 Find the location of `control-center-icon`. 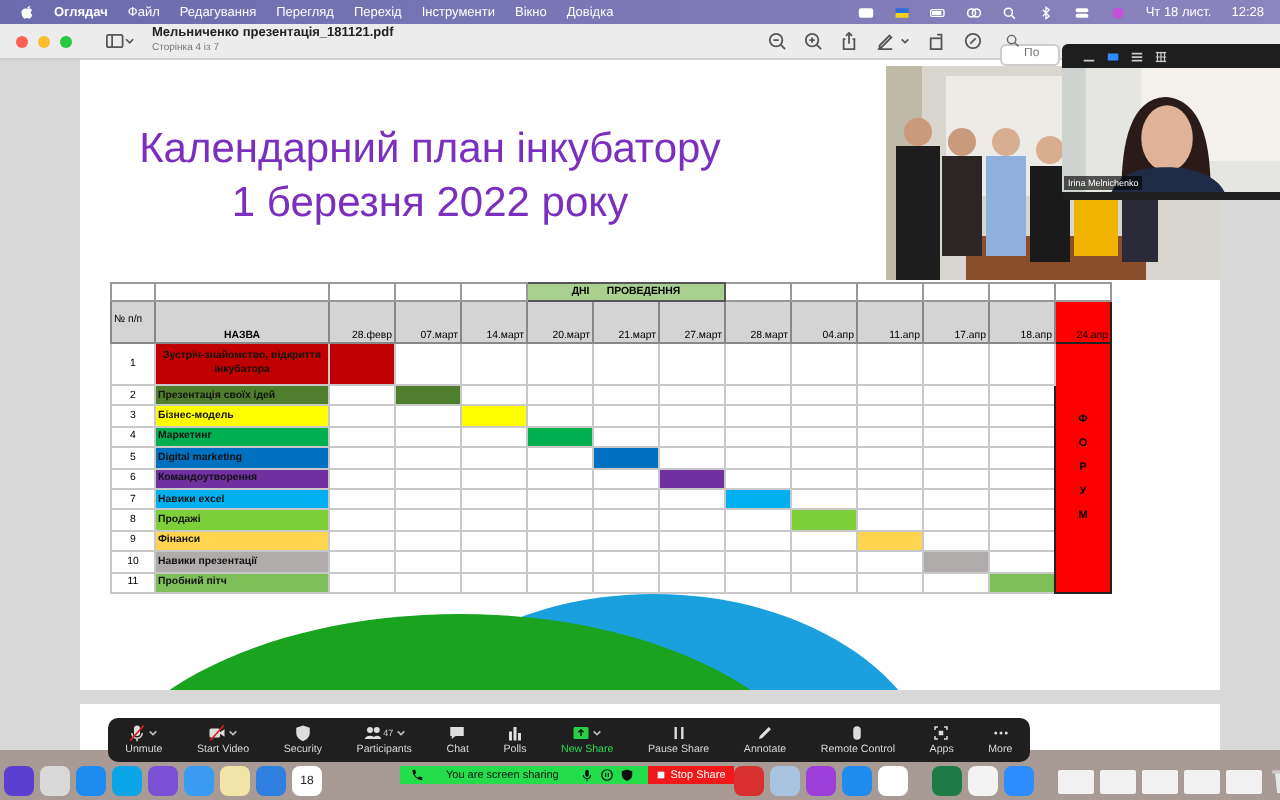

control-center-icon is located at coordinates (1081, 12).